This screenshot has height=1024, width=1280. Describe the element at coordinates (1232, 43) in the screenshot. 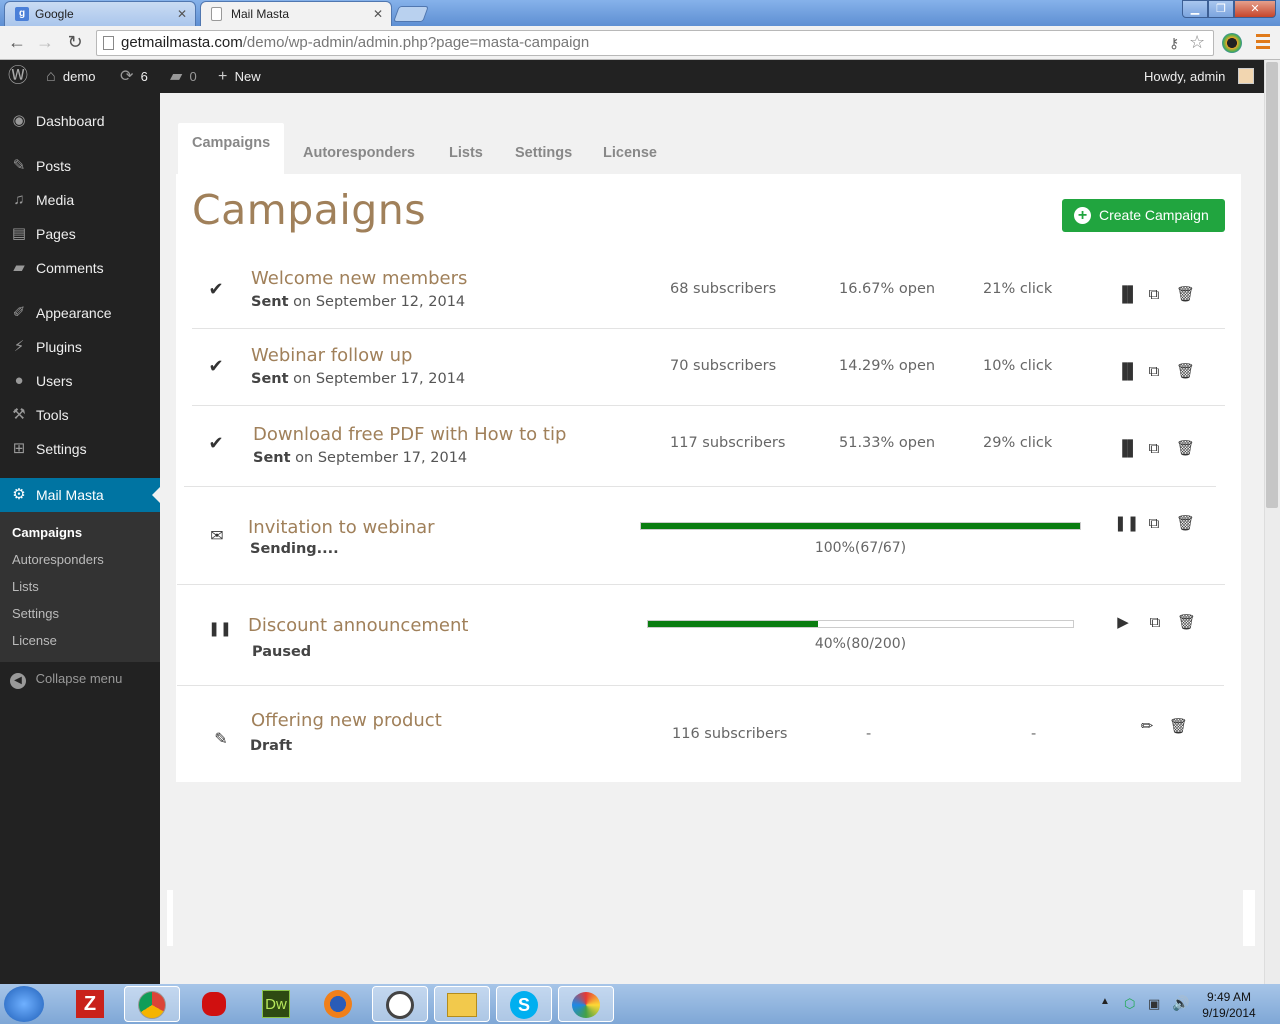

I see `extension-icon` at that location.